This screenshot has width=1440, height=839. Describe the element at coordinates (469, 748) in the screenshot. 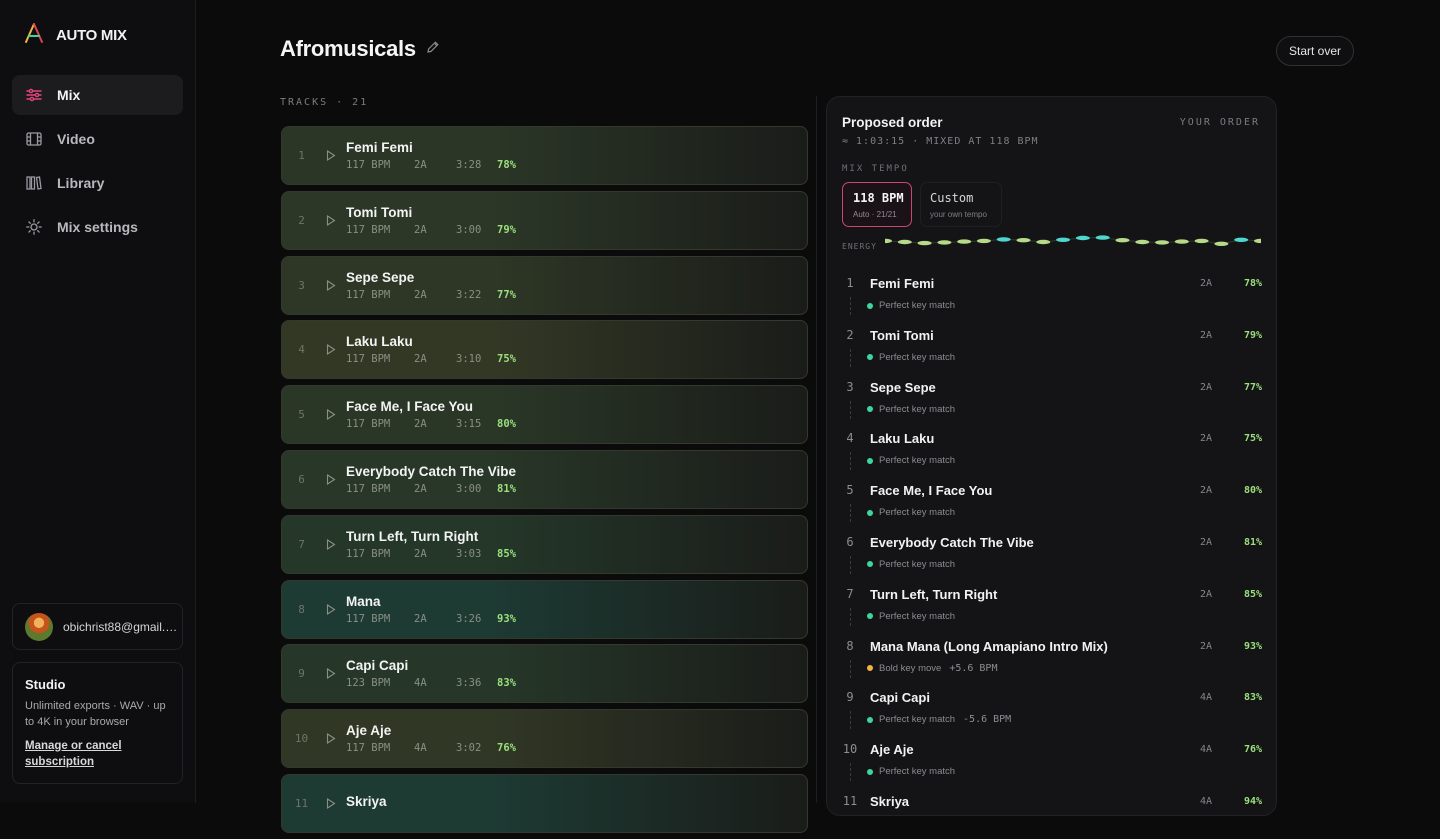

I see `track-duration: 3:02` at that location.